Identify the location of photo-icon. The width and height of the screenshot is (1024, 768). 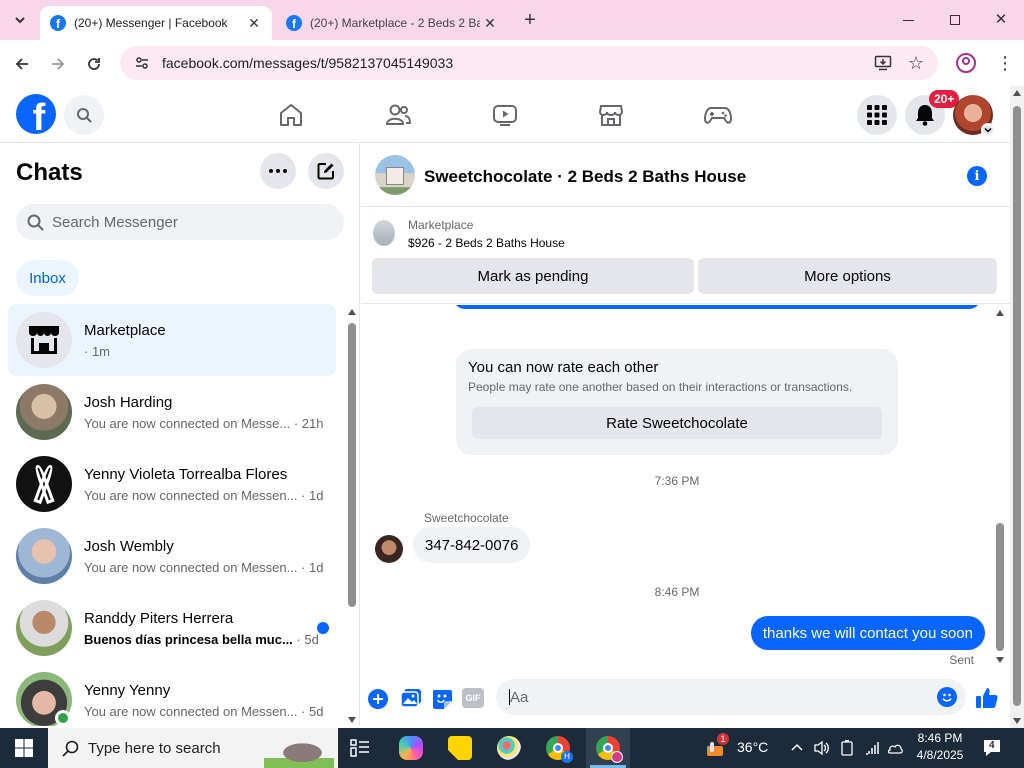
(410, 698).